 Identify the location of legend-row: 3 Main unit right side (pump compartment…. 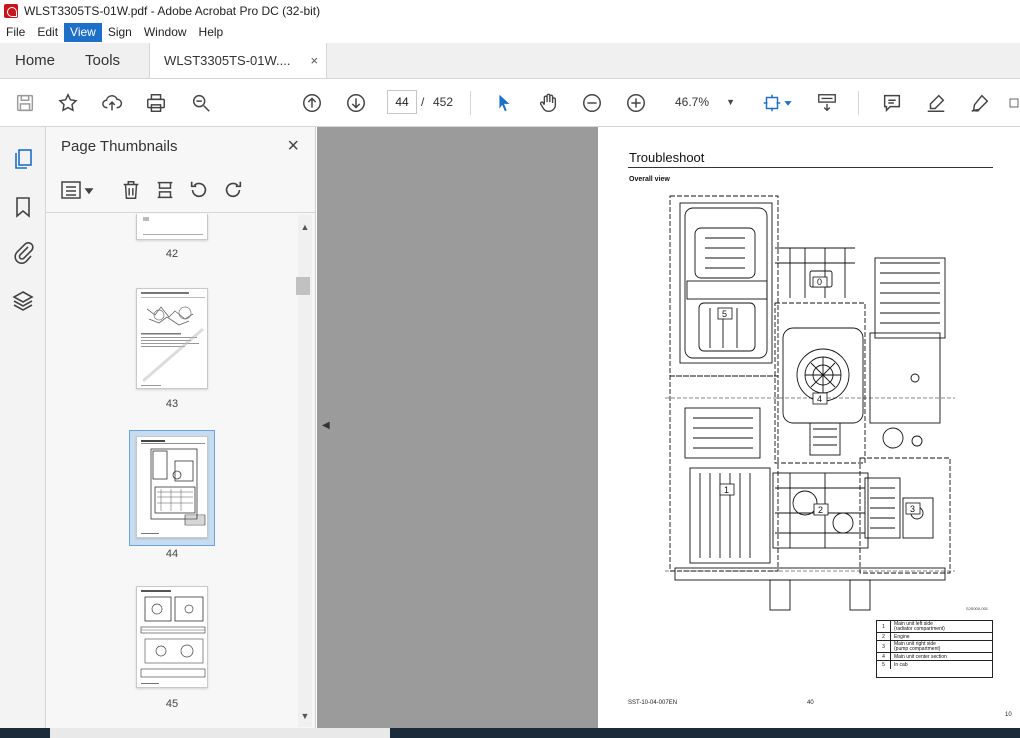
(934, 647).